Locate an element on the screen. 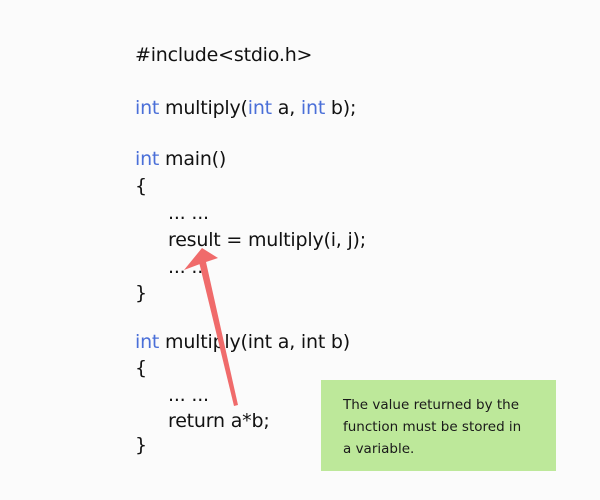 The height and width of the screenshot is (500, 600). note-line-1: The value returned by the is located at coordinates (431, 405).